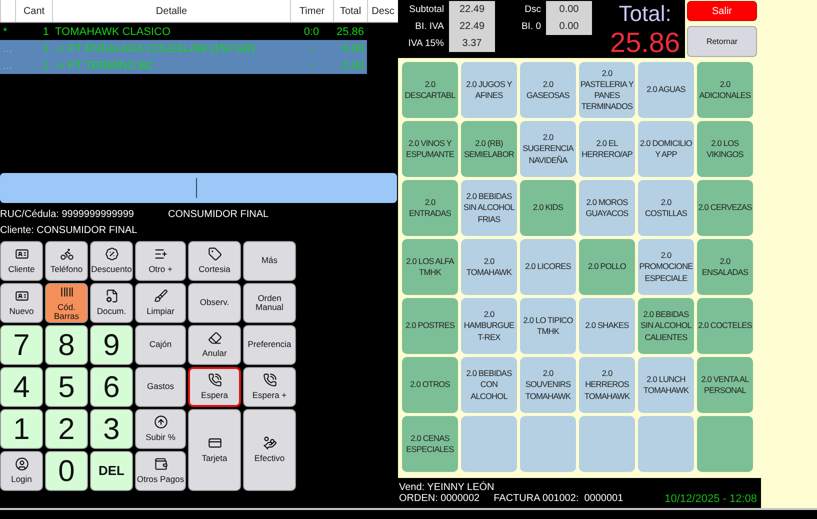  What do you see at coordinates (160, 387) in the screenshot?
I see `keypad-button: Gastos` at bounding box center [160, 387].